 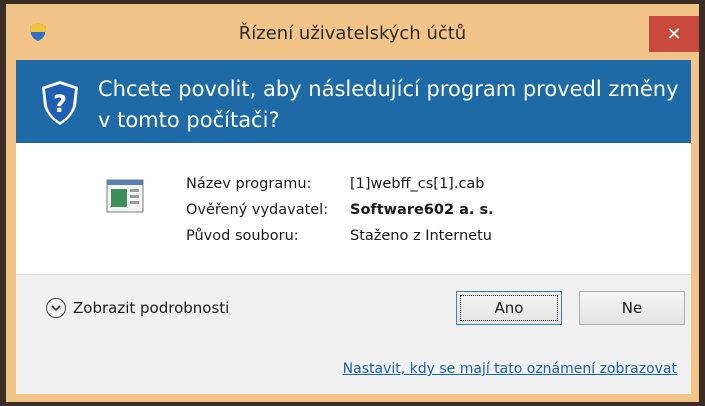 What do you see at coordinates (421, 236) in the screenshot?
I see `file-origin-value: Staženo z Internetu` at bounding box center [421, 236].